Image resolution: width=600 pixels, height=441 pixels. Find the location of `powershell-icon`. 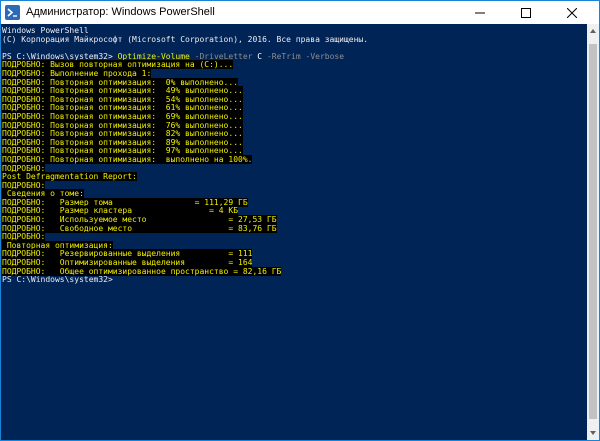

powershell-icon is located at coordinates (12, 12).